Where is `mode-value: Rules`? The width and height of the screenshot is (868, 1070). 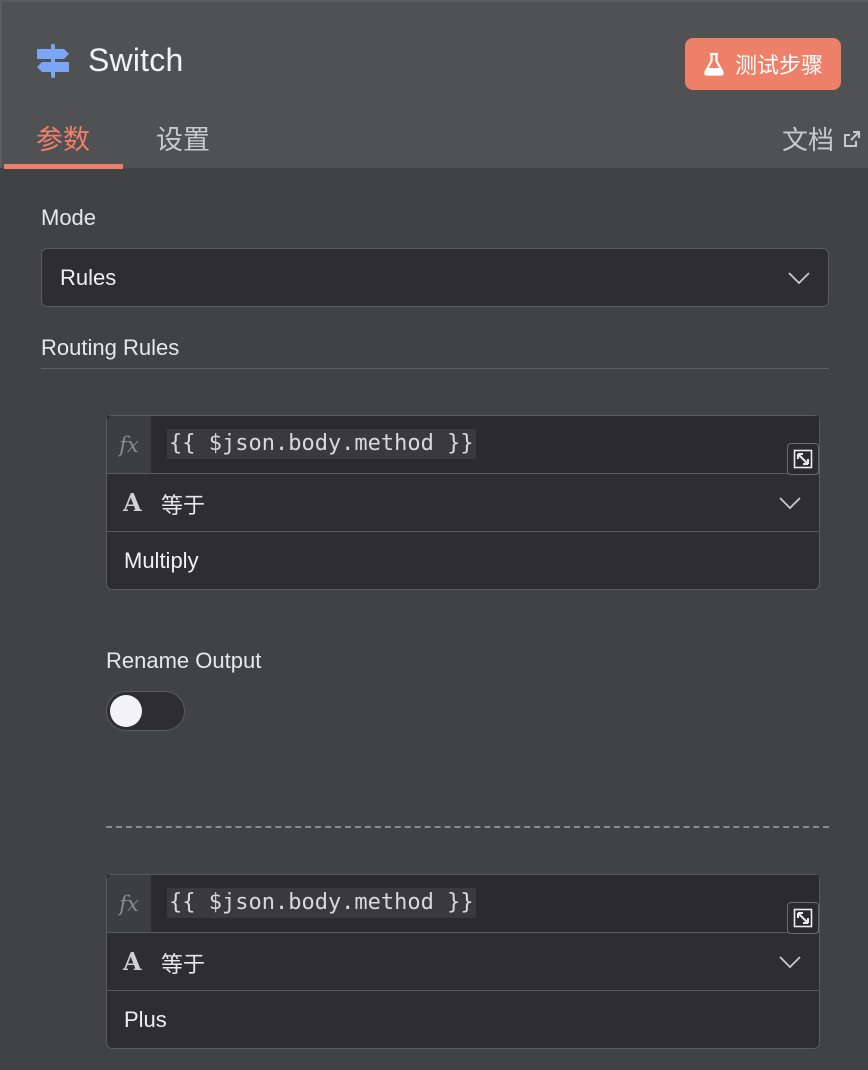
mode-value: Rules is located at coordinates (88, 277).